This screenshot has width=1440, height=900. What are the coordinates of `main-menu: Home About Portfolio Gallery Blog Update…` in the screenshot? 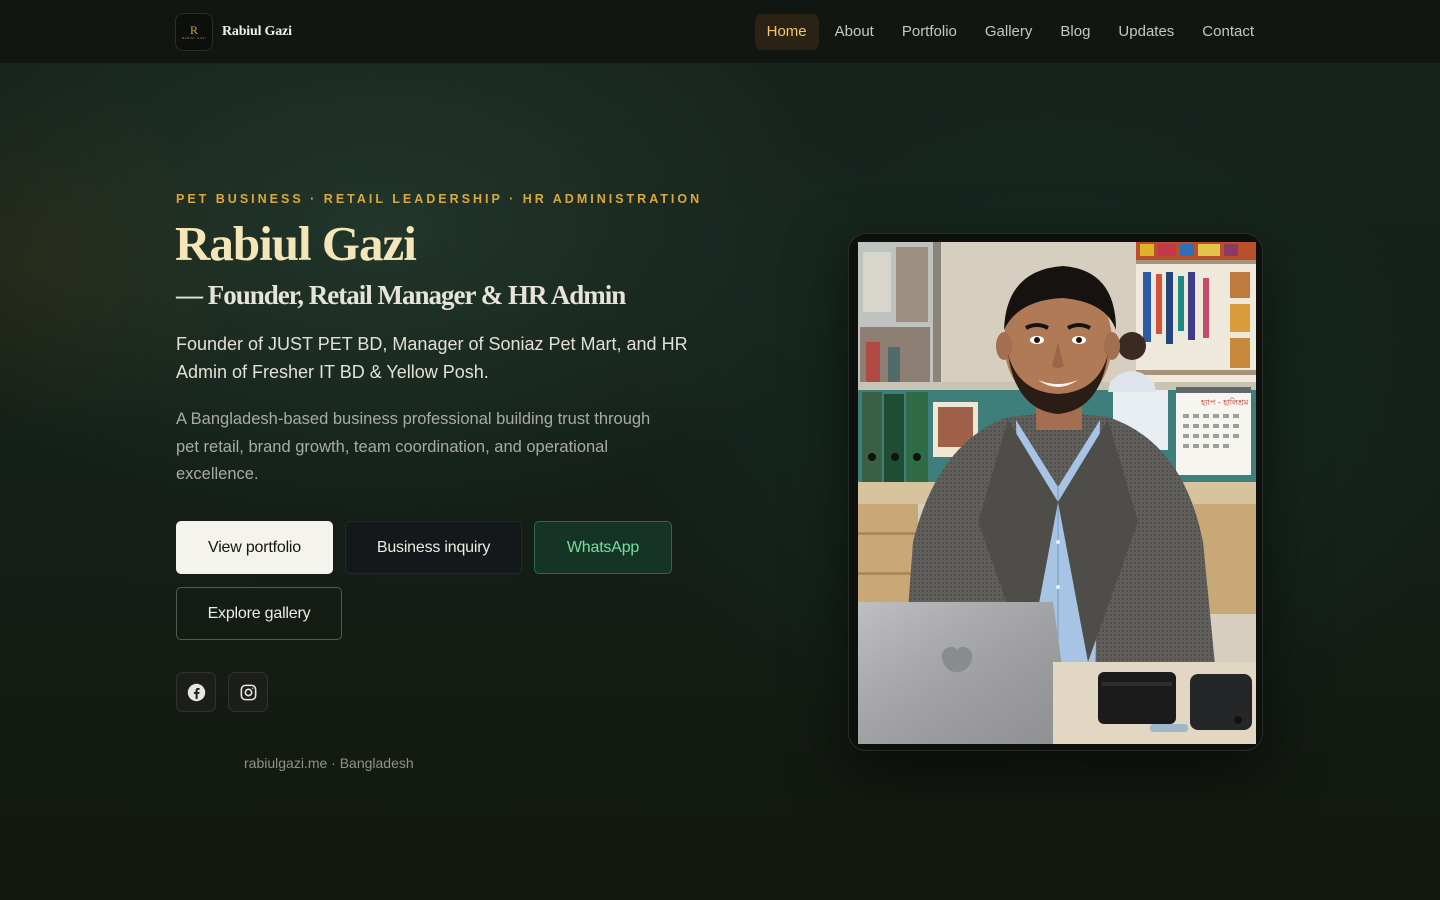 It's located at (1010, 32).